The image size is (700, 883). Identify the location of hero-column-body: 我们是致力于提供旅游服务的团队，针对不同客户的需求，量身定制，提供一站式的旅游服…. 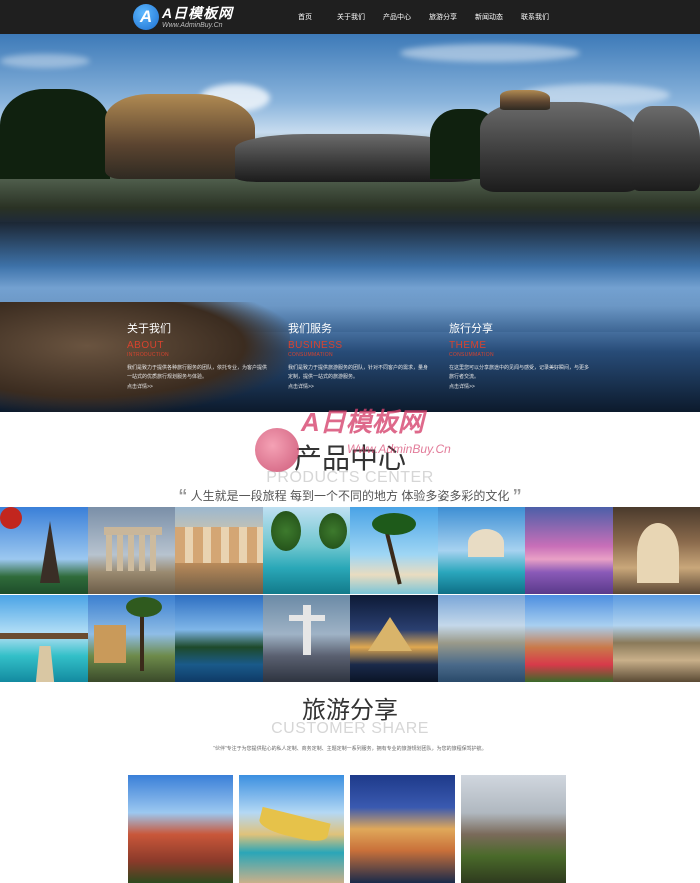
(358, 372).